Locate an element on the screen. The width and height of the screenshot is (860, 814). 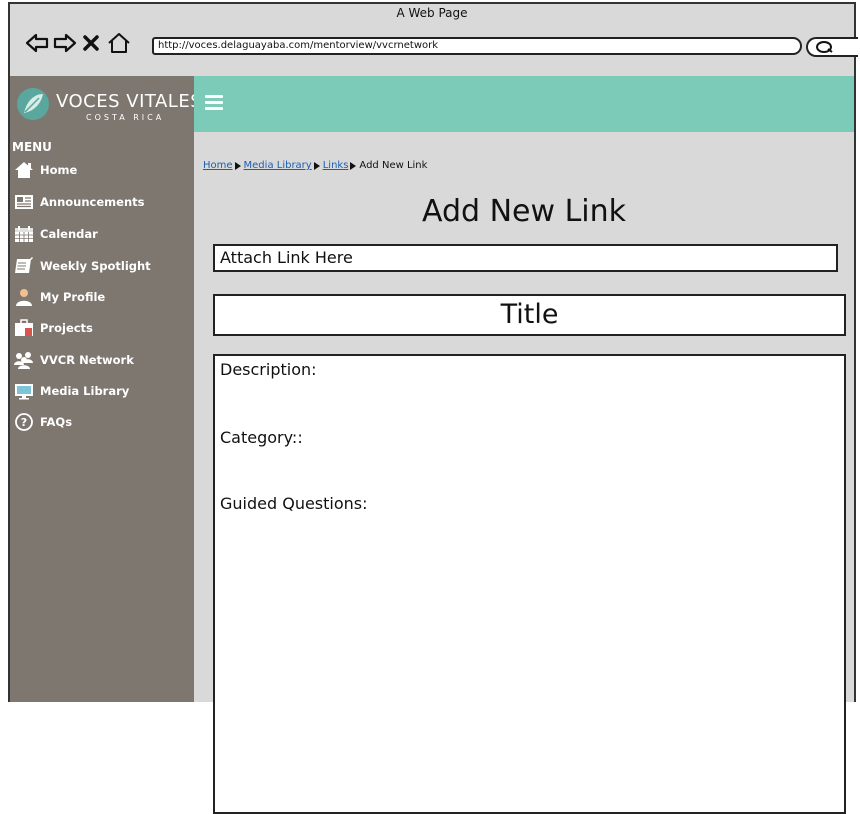
sidebar-item-media-library: Media Library is located at coordinates (71, 391).